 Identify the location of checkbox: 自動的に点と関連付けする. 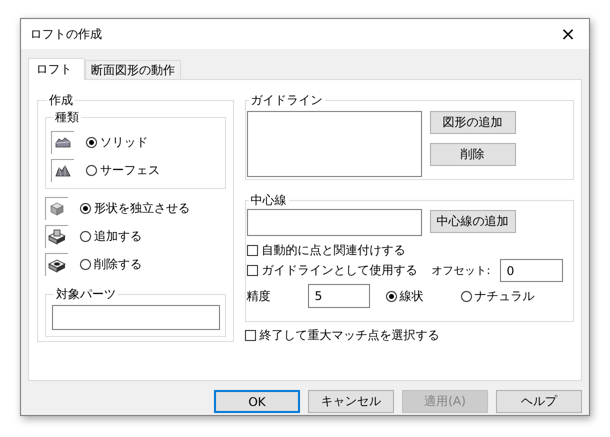
(405, 250).